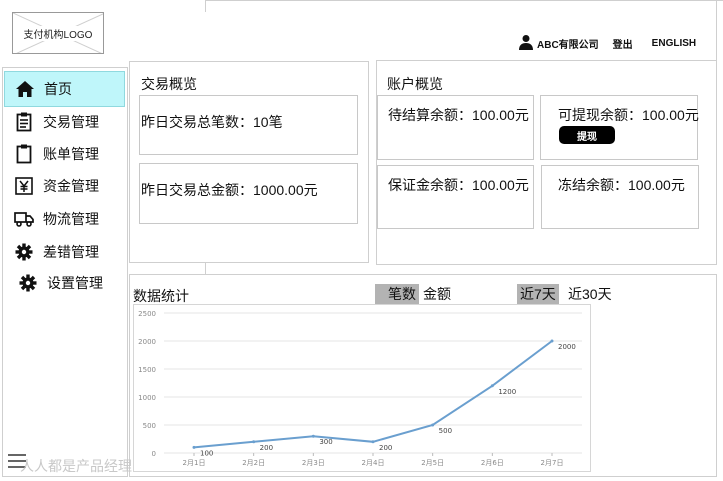 The width and height of the screenshot is (723, 481). What do you see at coordinates (212, 122) in the screenshot?
I see `yesterday-count-text: 昨日交易总笔数：10笔` at bounding box center [212, 122].